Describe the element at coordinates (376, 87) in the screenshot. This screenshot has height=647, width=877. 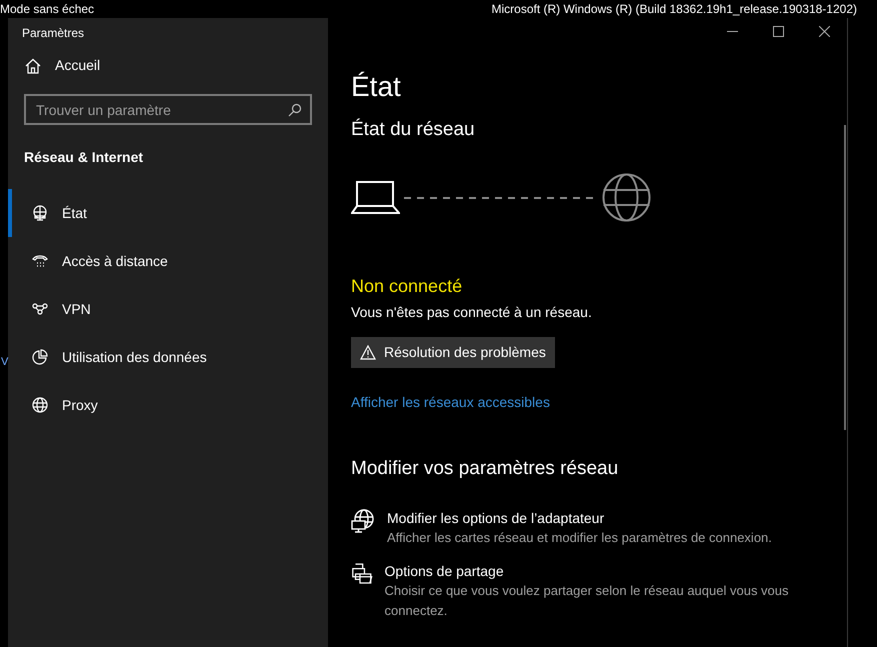
I see `page-title: État` at that location.